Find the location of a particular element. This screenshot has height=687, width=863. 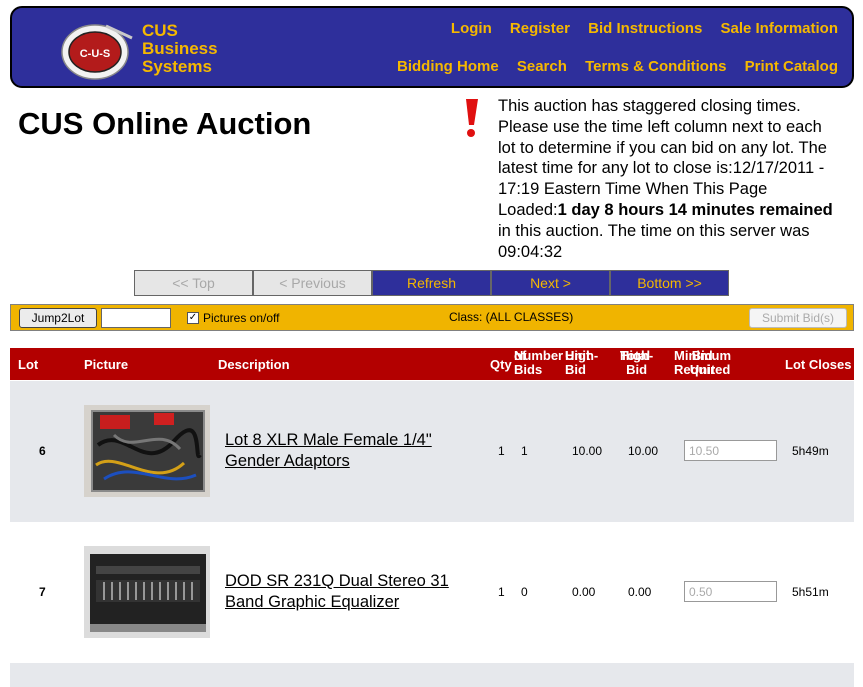

col-lot-closes: Lot Closes is located at coordinates (818, 364).